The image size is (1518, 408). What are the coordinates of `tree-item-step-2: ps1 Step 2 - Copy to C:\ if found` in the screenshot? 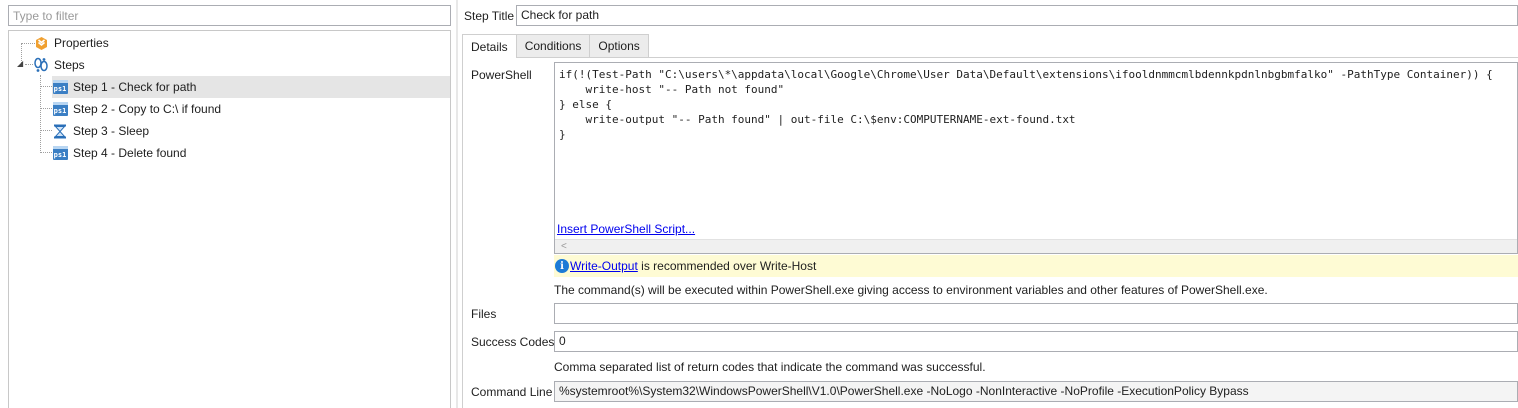 It's located at (136, 109).